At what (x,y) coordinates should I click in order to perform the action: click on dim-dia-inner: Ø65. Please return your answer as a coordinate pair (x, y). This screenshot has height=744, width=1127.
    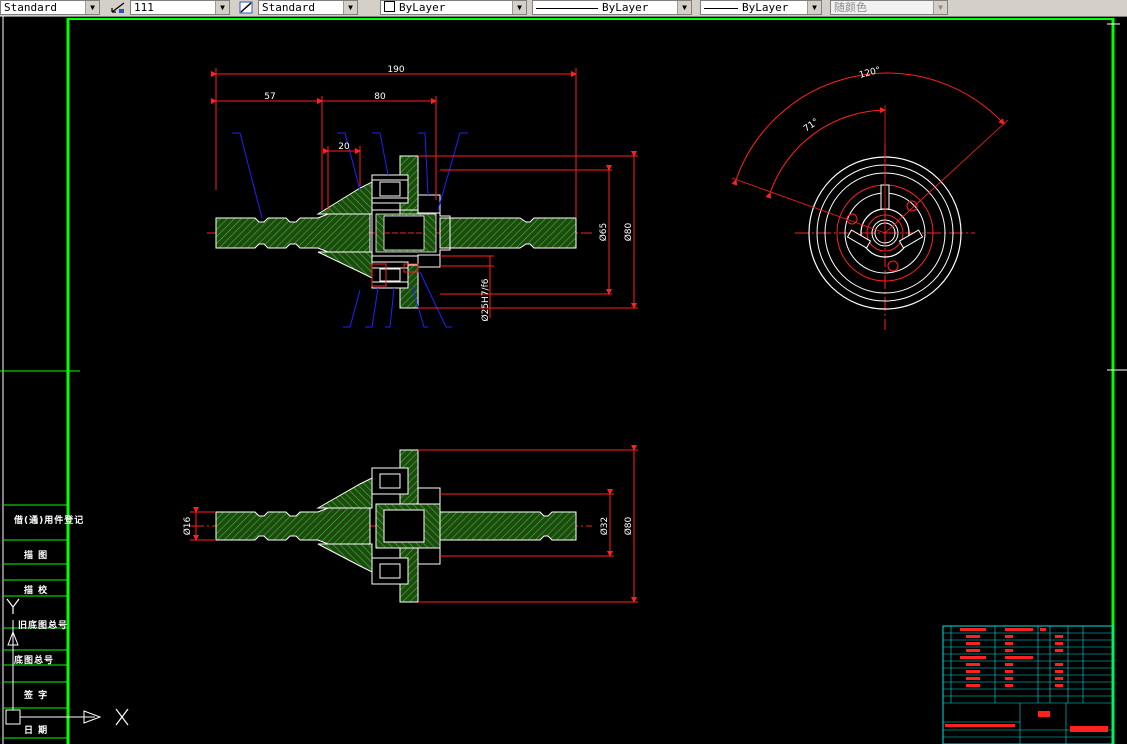
    Looking at the image, I should click on (603, 232).